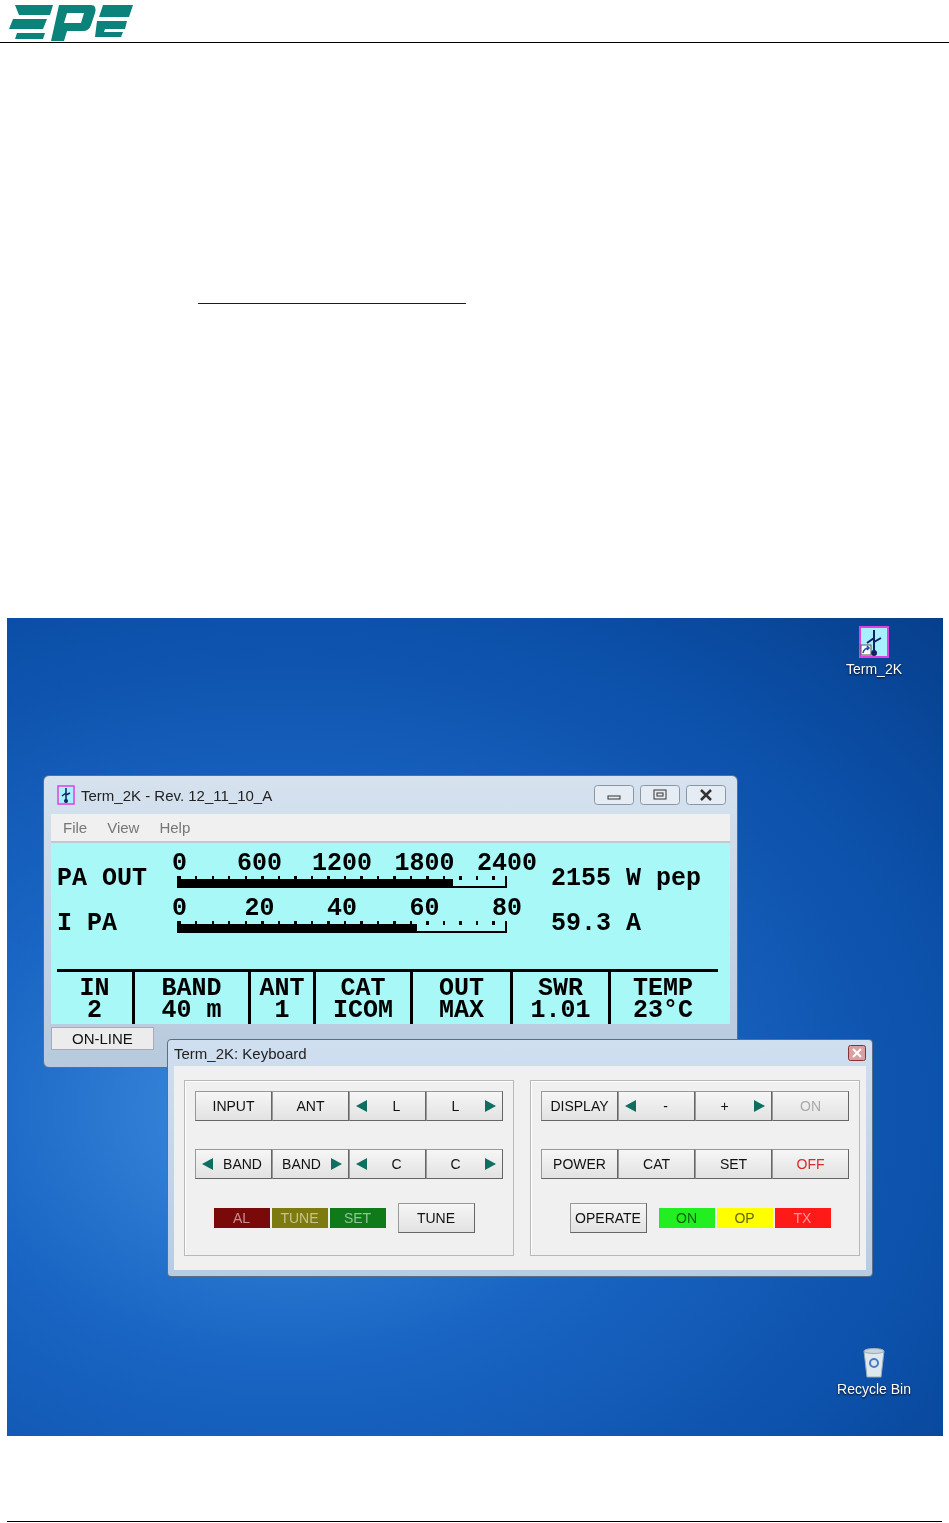  What do you see at coordinates (507, 864) in the screenshot?
I see `scale-label: 2400` at bounding box center [507, 864].